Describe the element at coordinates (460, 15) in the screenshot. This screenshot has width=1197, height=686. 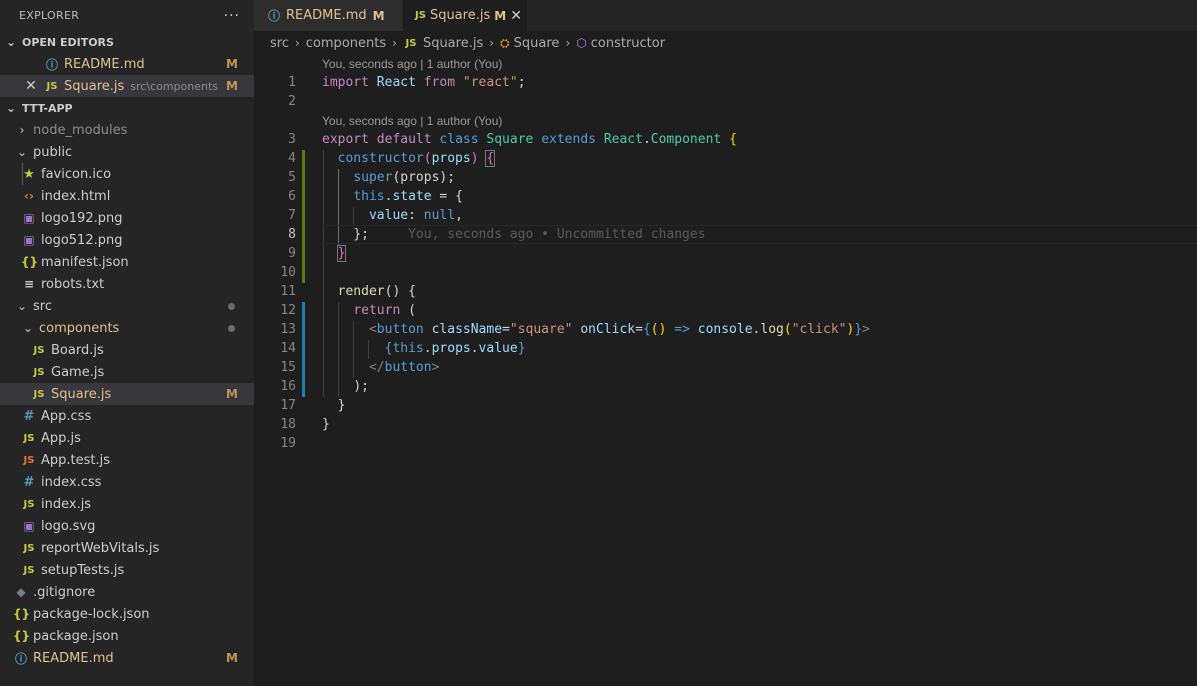
I see `tab-label: Square.js` at that location.